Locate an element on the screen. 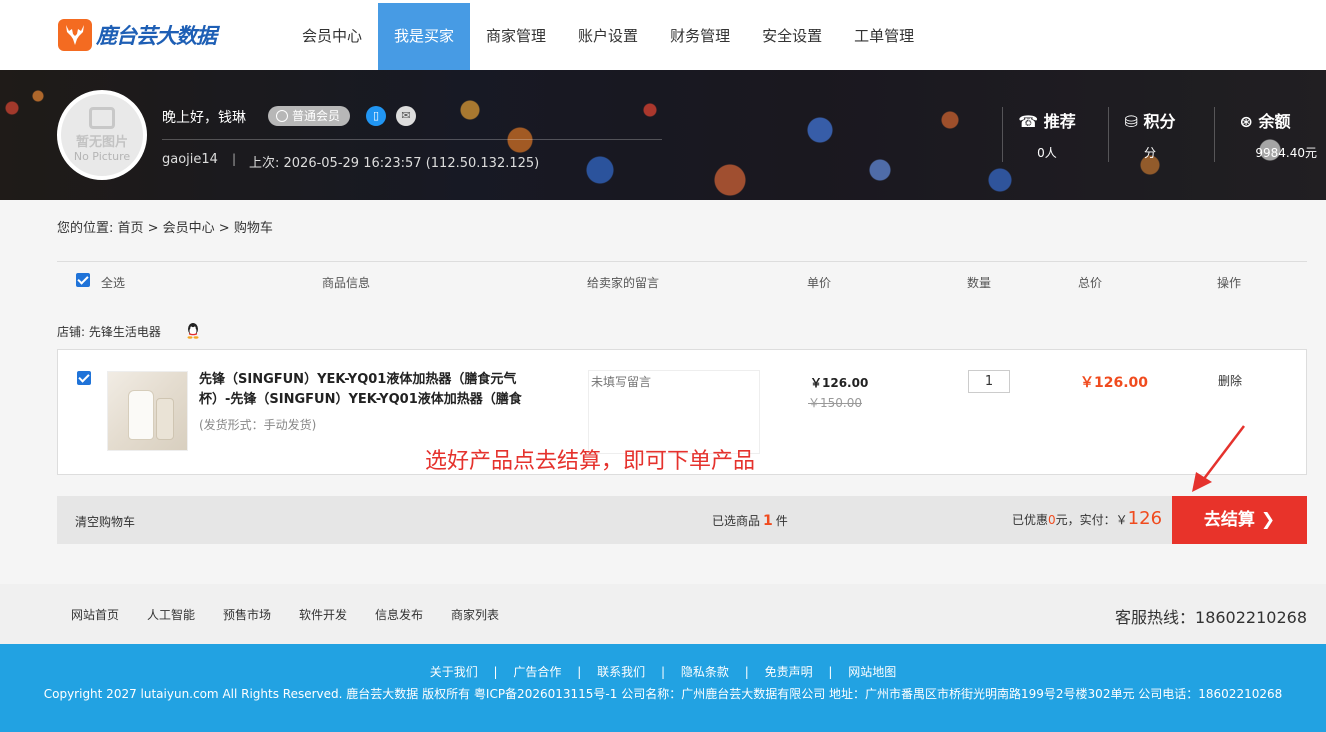 This screenshot has height=732, width=1326. item-checkbox is located at coordinates (84, 378).